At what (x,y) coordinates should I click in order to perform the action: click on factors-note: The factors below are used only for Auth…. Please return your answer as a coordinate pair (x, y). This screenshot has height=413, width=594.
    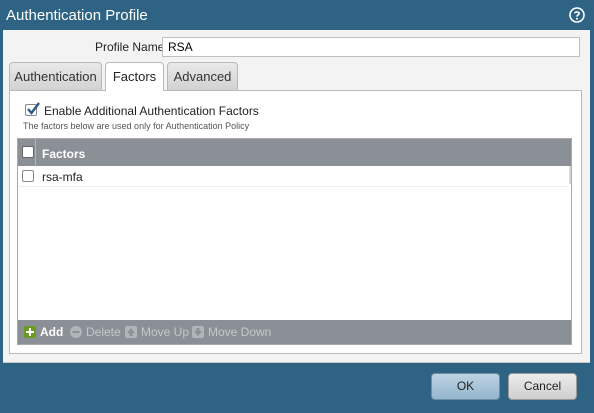
    Looking at the image, I should click on (136, 126).